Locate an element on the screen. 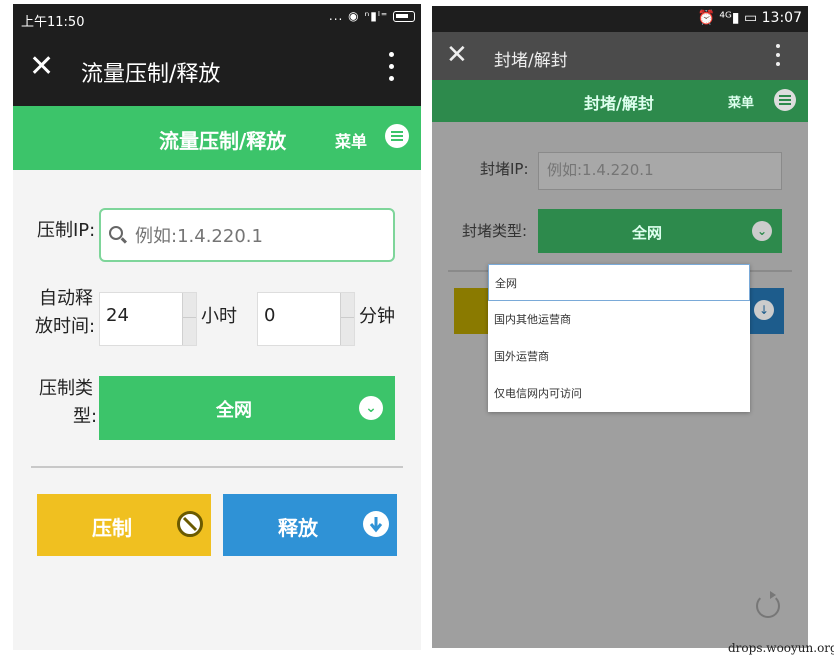  search-icon is located at coordinates (116, 233).